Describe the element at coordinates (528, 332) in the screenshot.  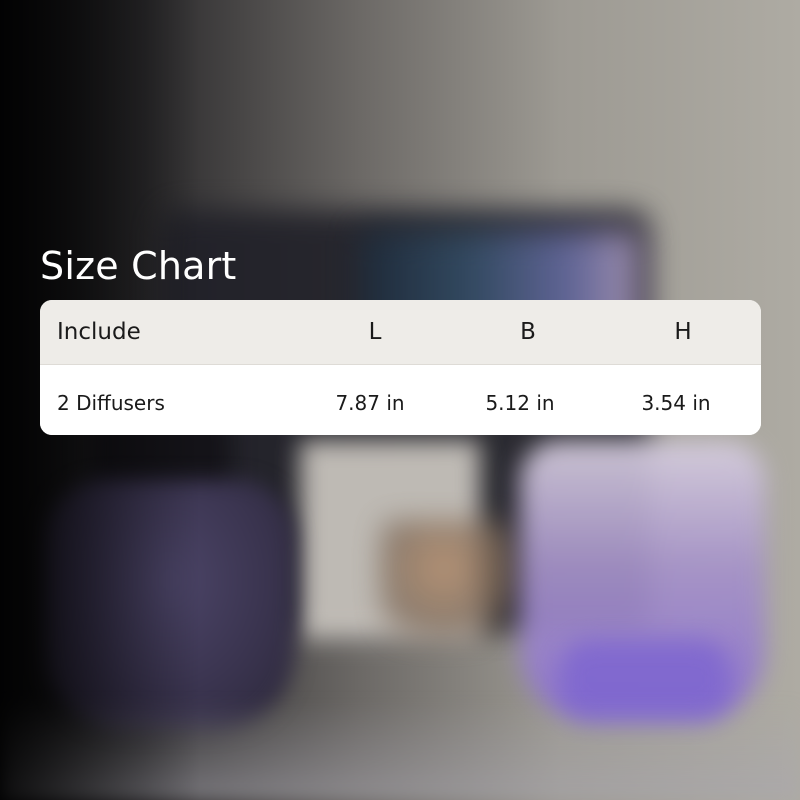
I see `header-breadth: B` at that location.